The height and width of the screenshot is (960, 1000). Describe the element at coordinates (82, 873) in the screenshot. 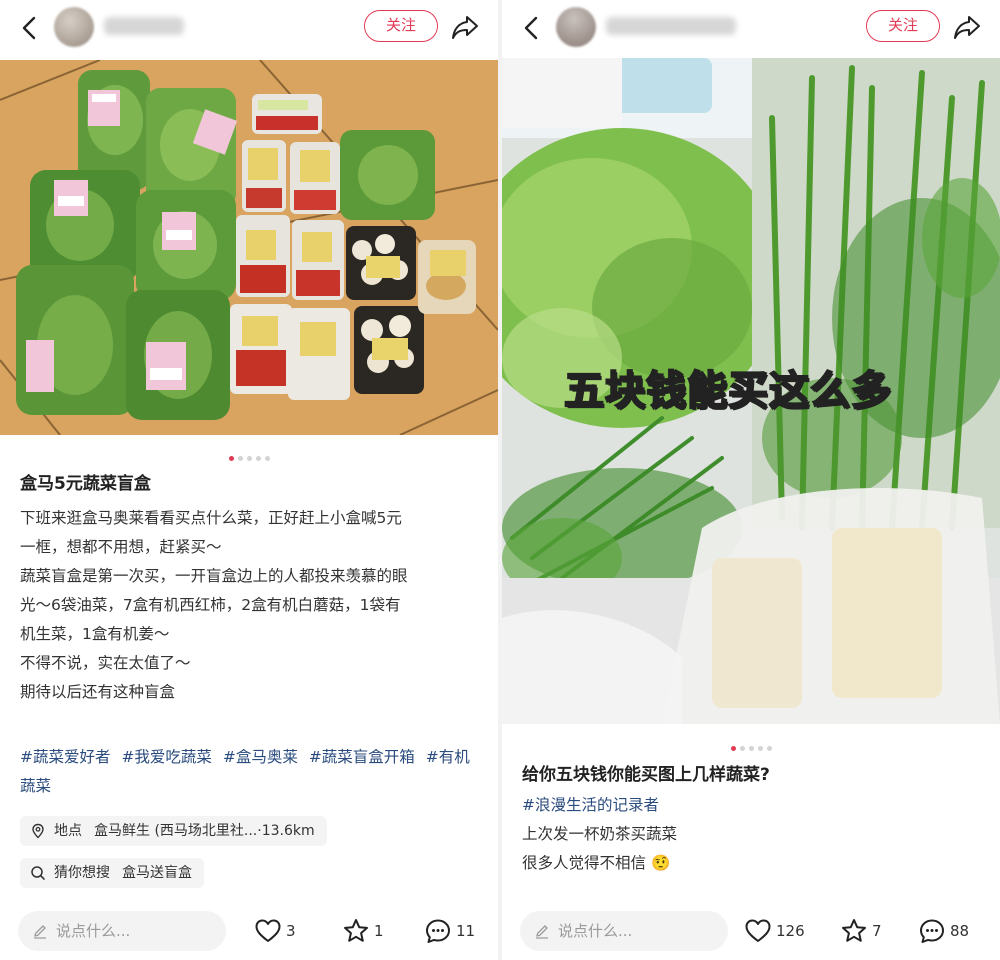

I see `search-label: 猜你想搜` at that location.